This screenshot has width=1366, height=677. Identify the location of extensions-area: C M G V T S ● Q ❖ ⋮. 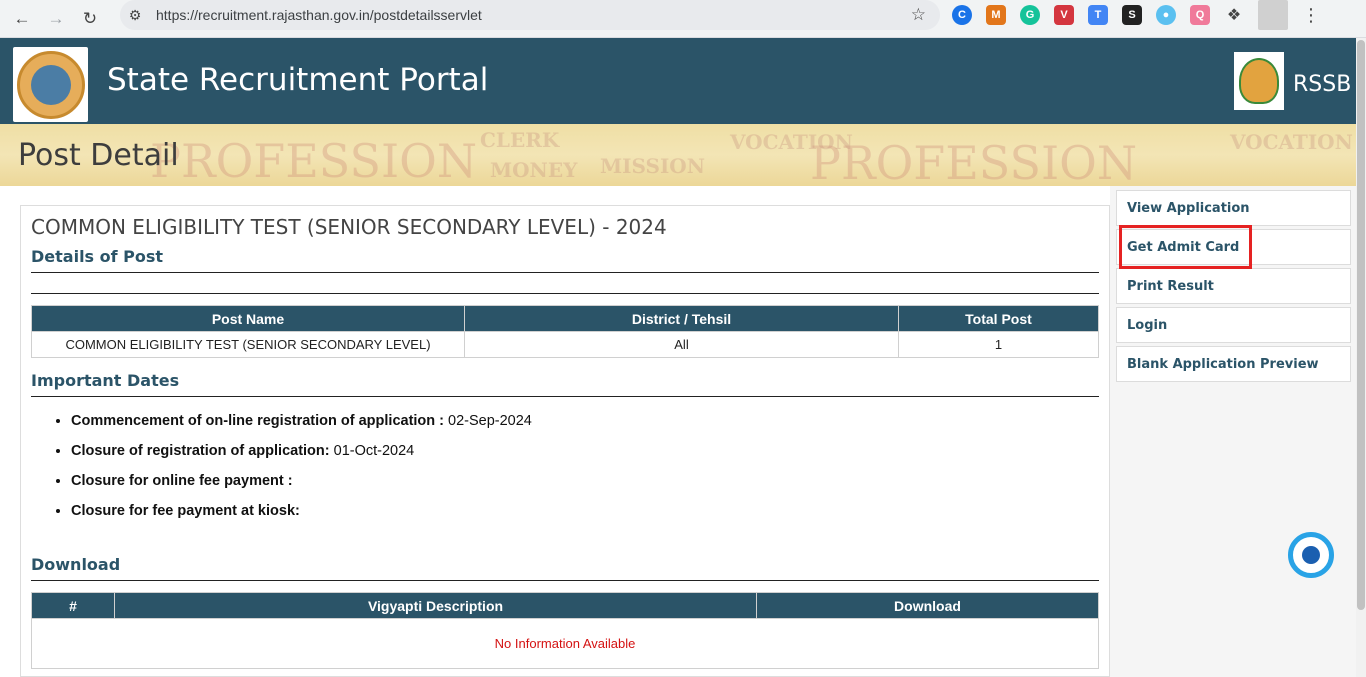
(1136, 15).